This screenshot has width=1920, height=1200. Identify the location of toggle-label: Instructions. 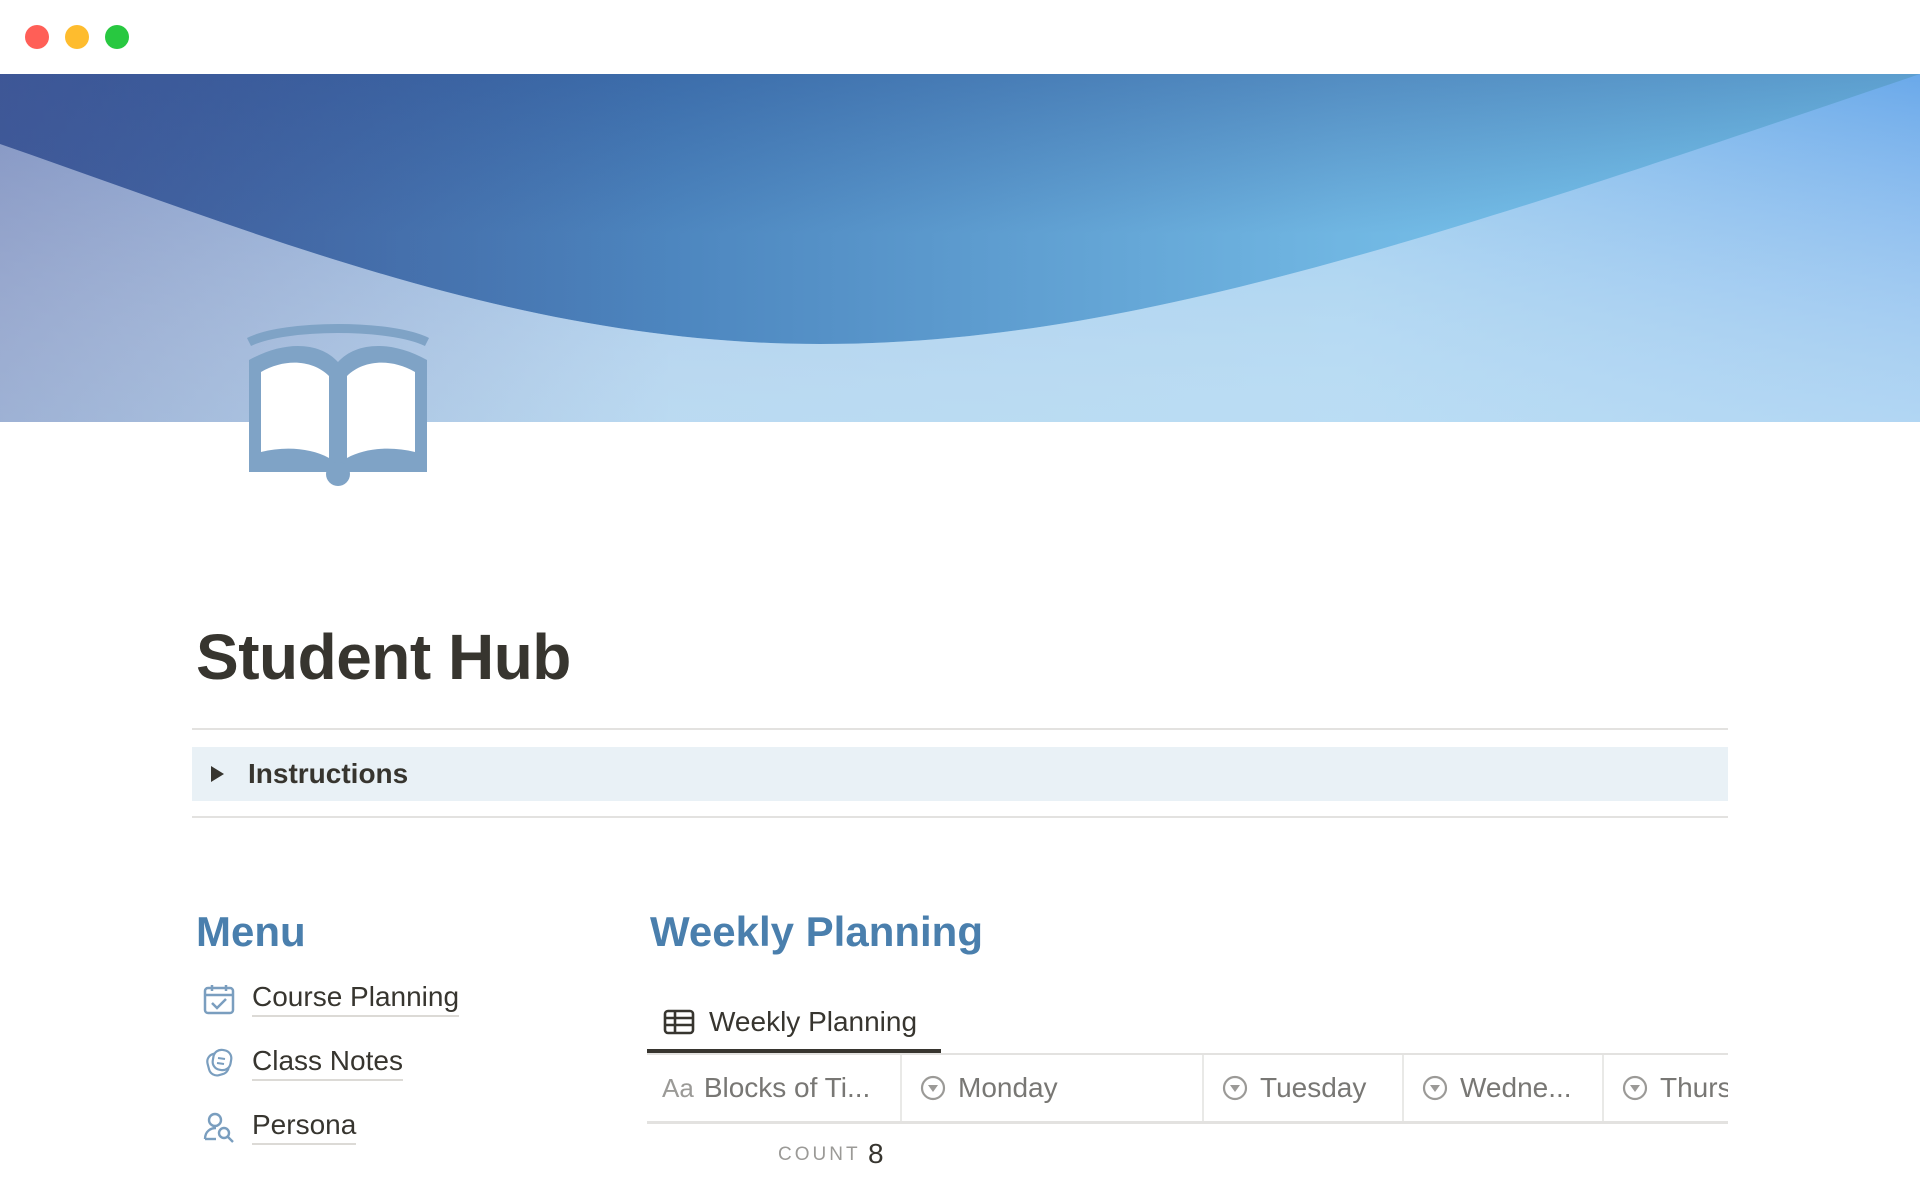
(328, 773).